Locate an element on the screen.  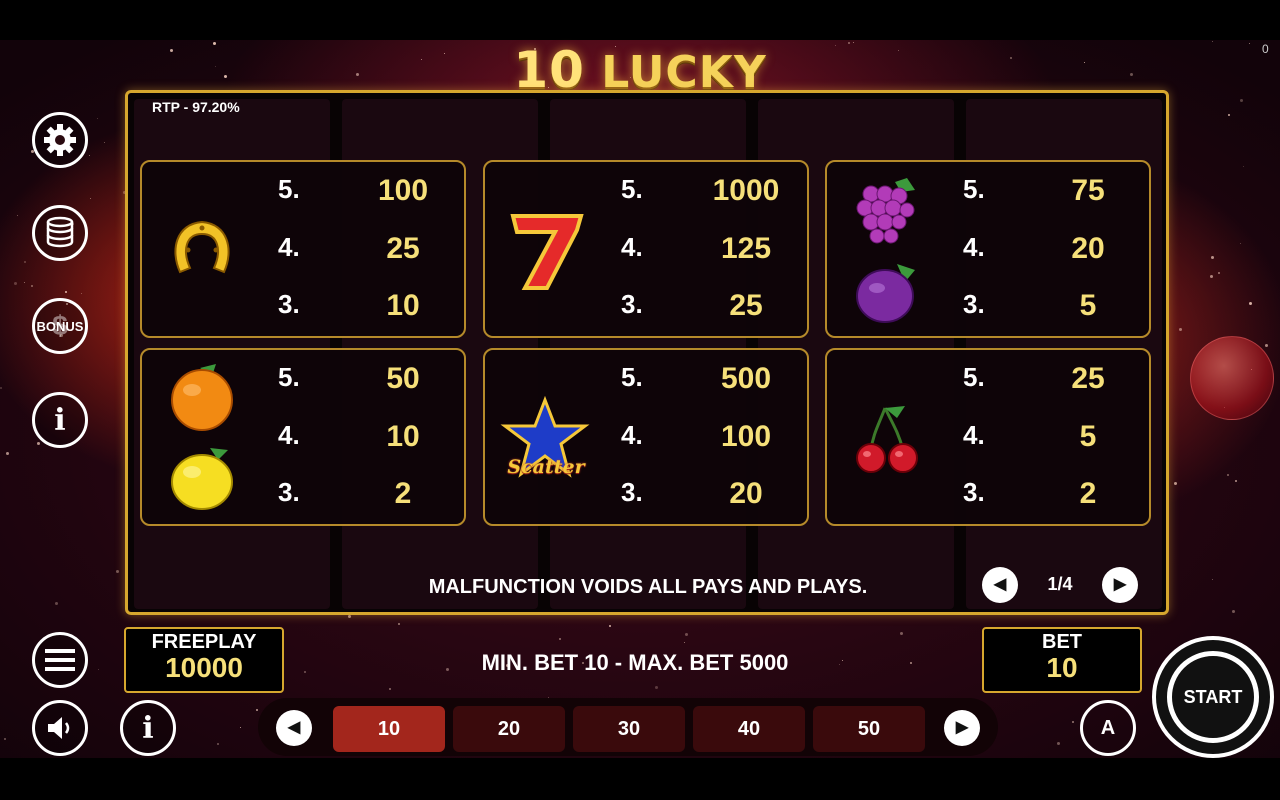
hamburger-icon is located at coordinates (60, 660).